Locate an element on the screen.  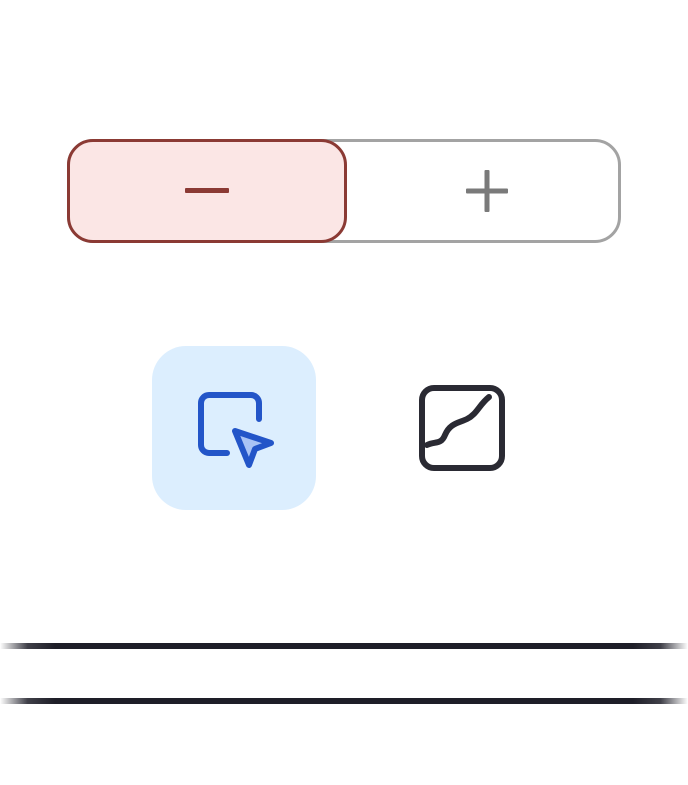
curve-path-icon is located at coordinates (462, 428).